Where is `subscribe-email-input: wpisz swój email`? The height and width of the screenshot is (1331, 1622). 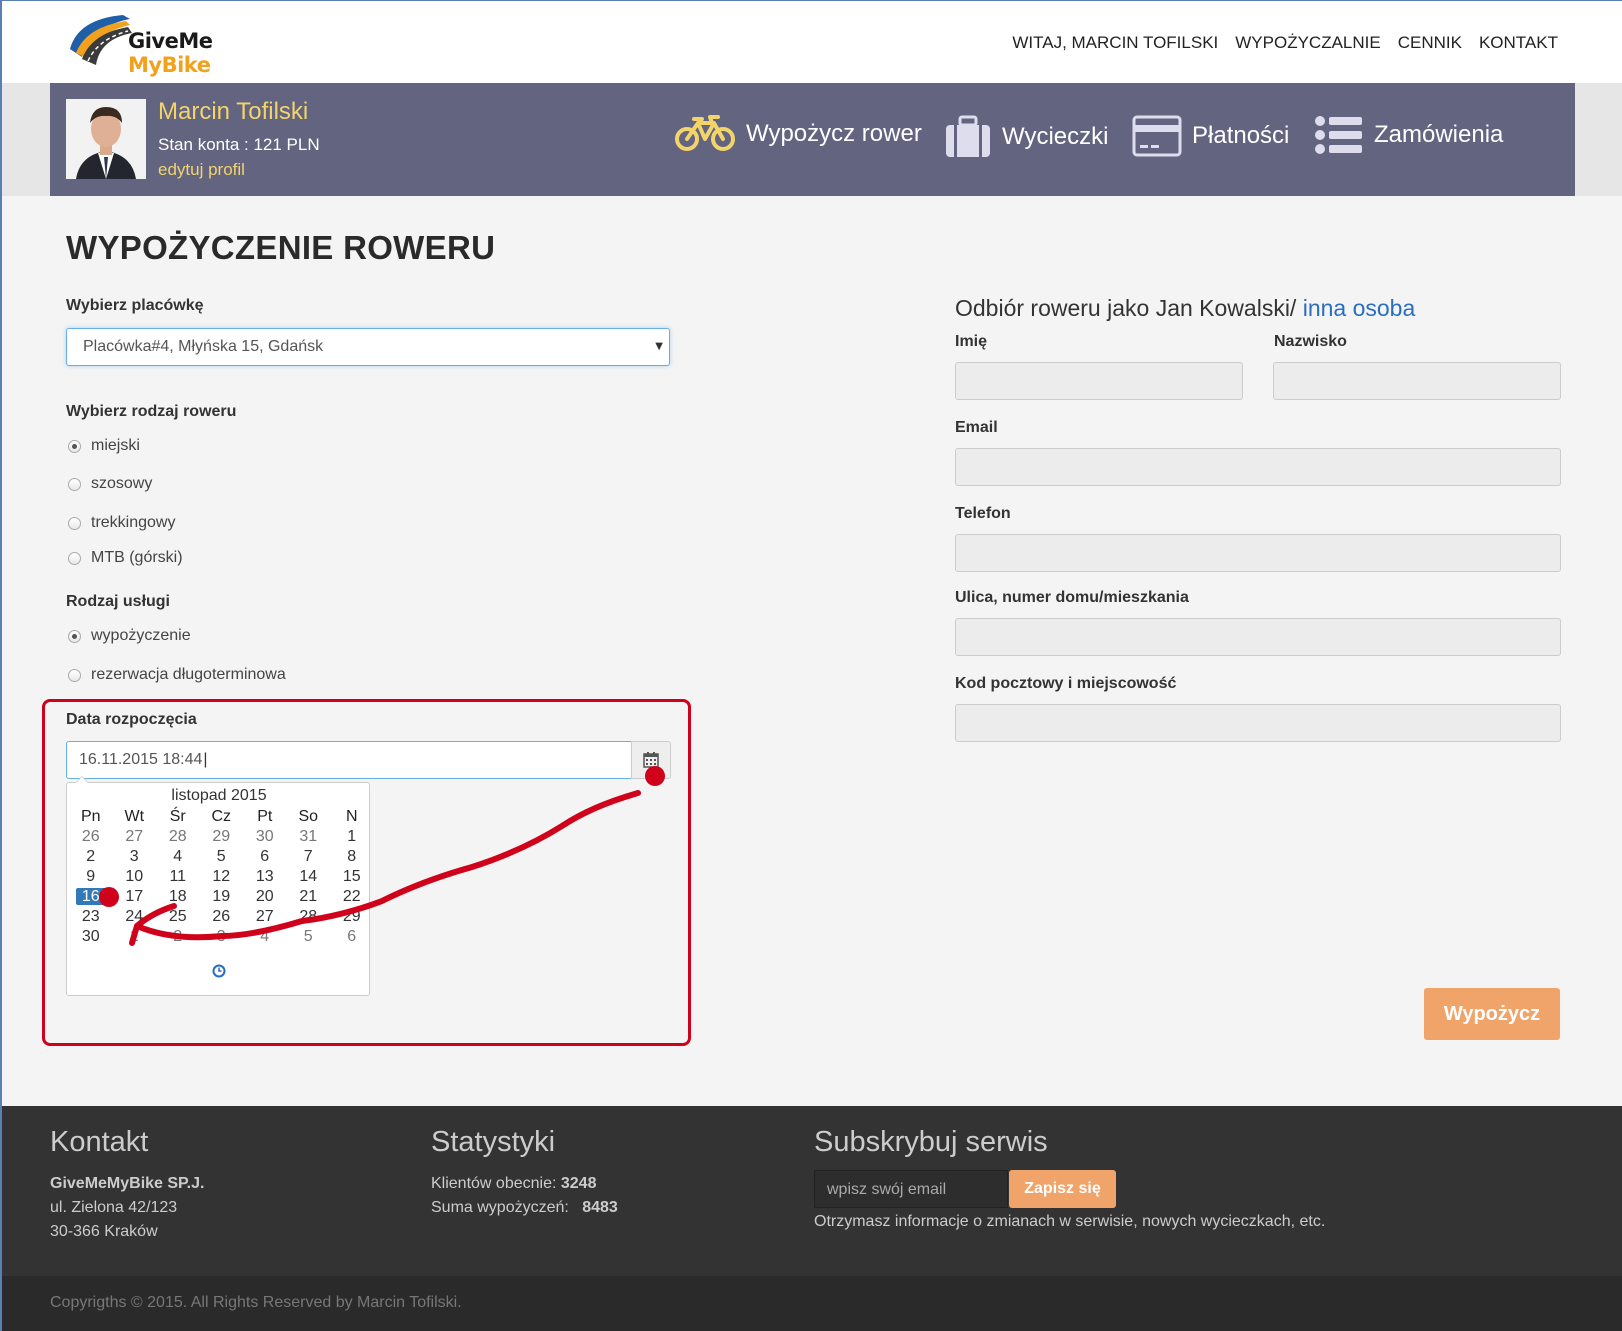 subscribe-email-input: wpisz swój email is located at coordinates (911, 1189).